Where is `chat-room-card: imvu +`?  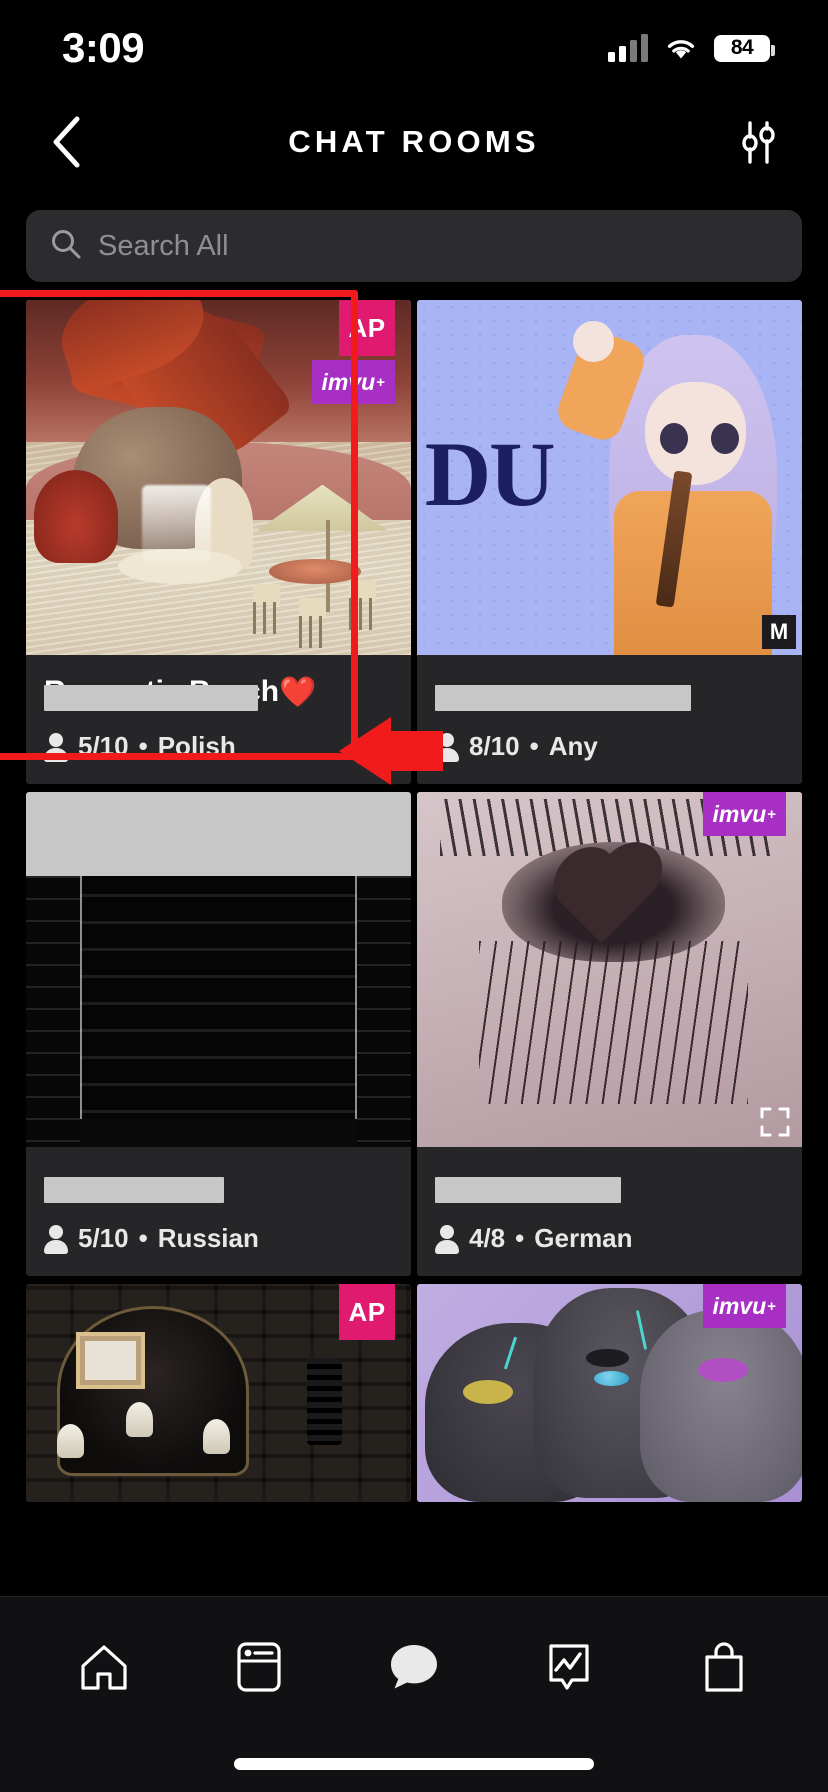
chat-room-card: imvu + is located at coordinates (609, 1393).